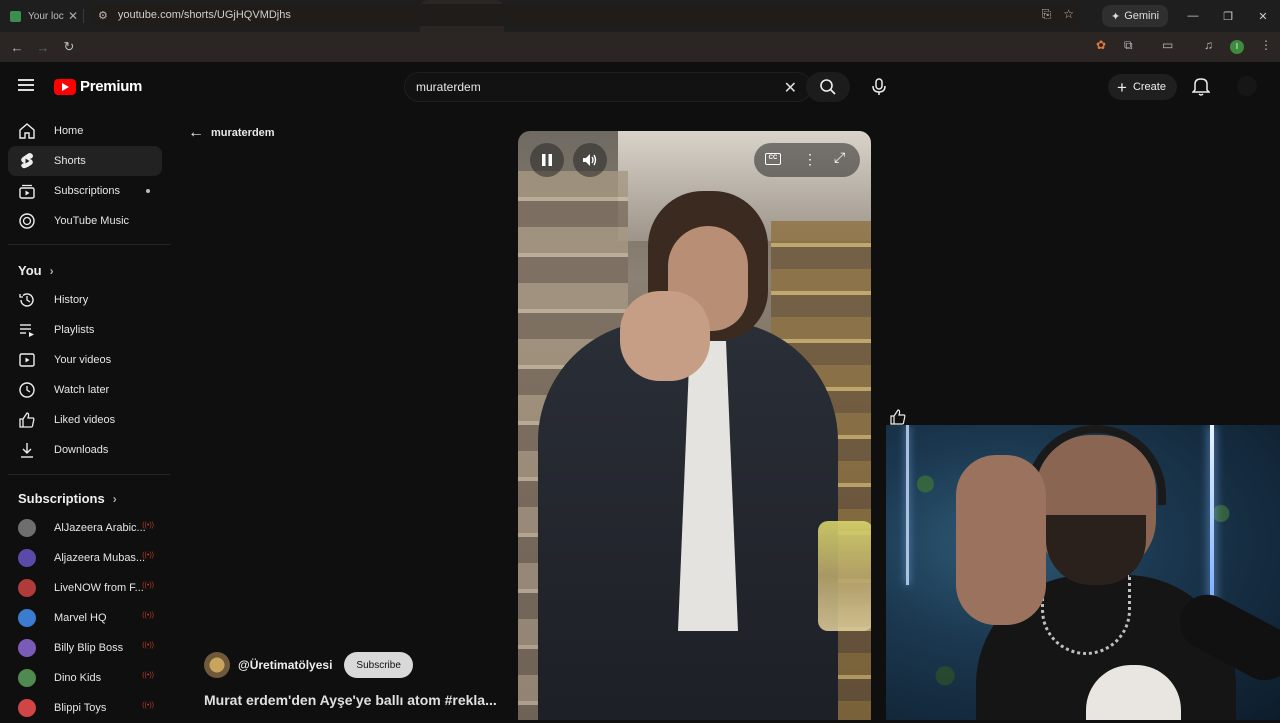 Image resolution: width=1280 pixels, height=723 pixels. I want to click on clear-search-icon: ✕, so click(790, 88).